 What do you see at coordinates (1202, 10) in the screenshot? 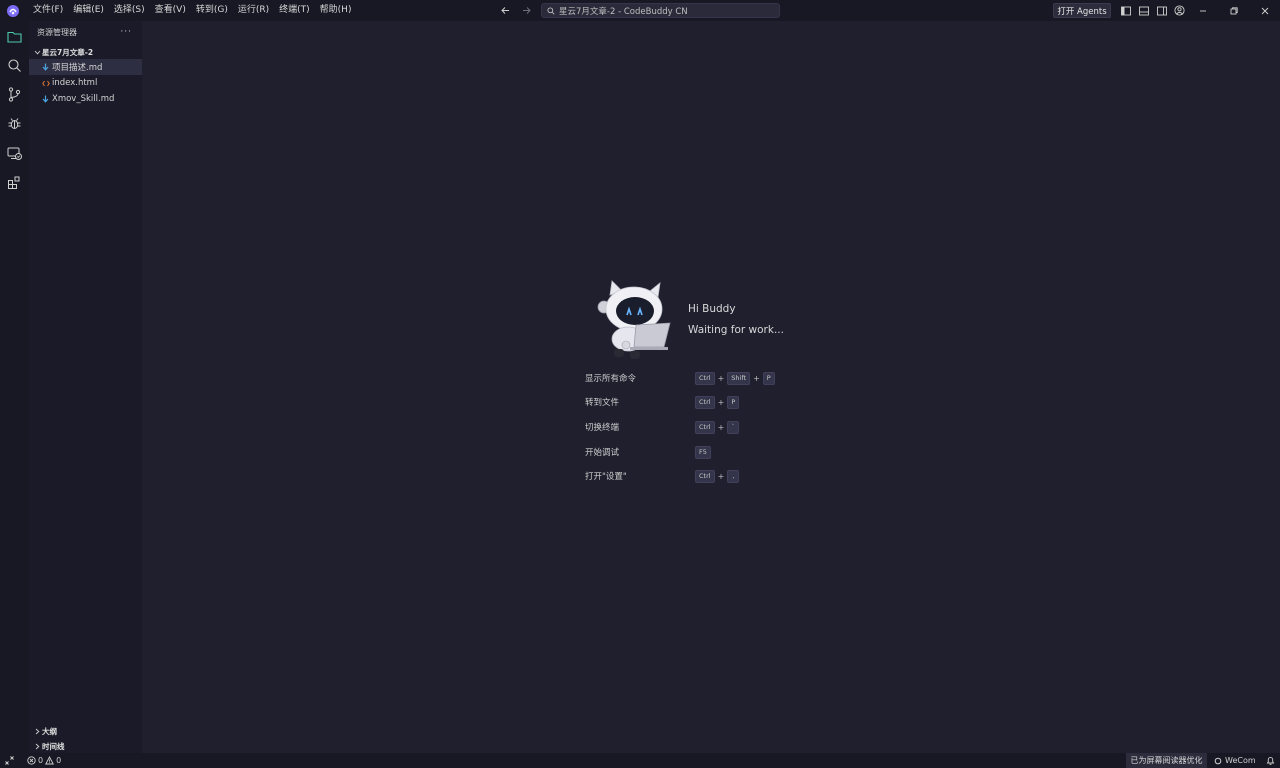
I see `minimize-icon` at bounding box center [1202, 10].